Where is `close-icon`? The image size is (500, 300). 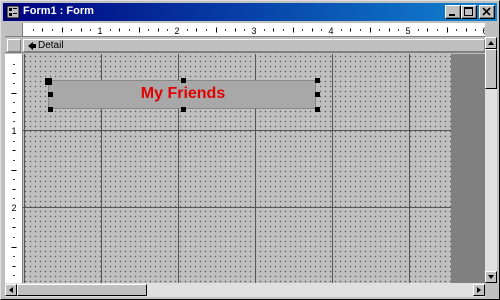
close-icon is located at coordinates (486, 11).